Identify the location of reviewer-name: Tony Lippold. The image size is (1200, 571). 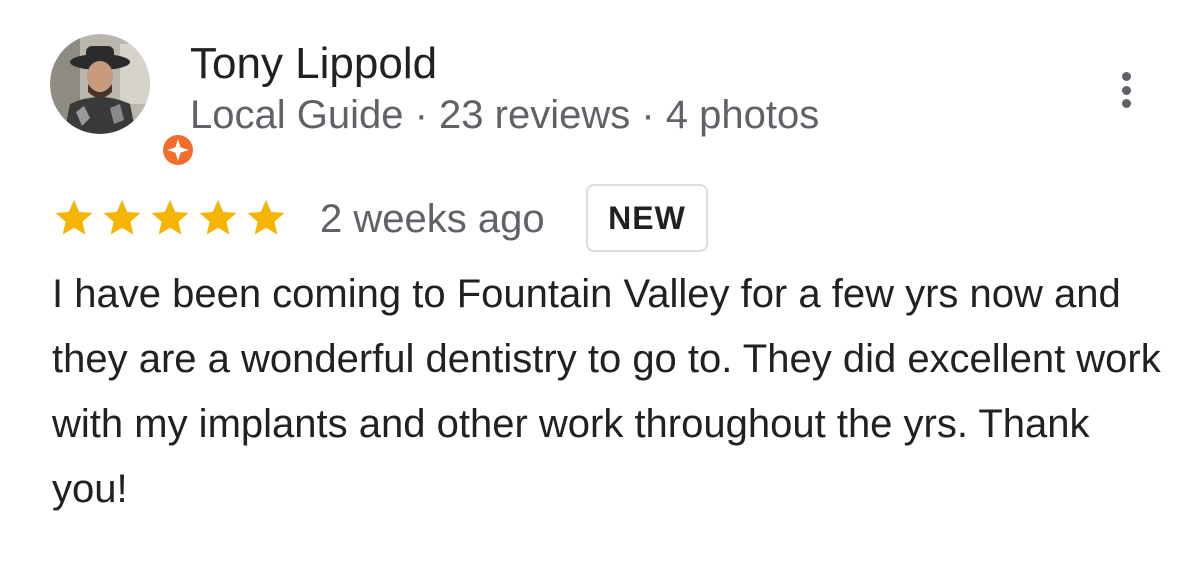
(313, 64).